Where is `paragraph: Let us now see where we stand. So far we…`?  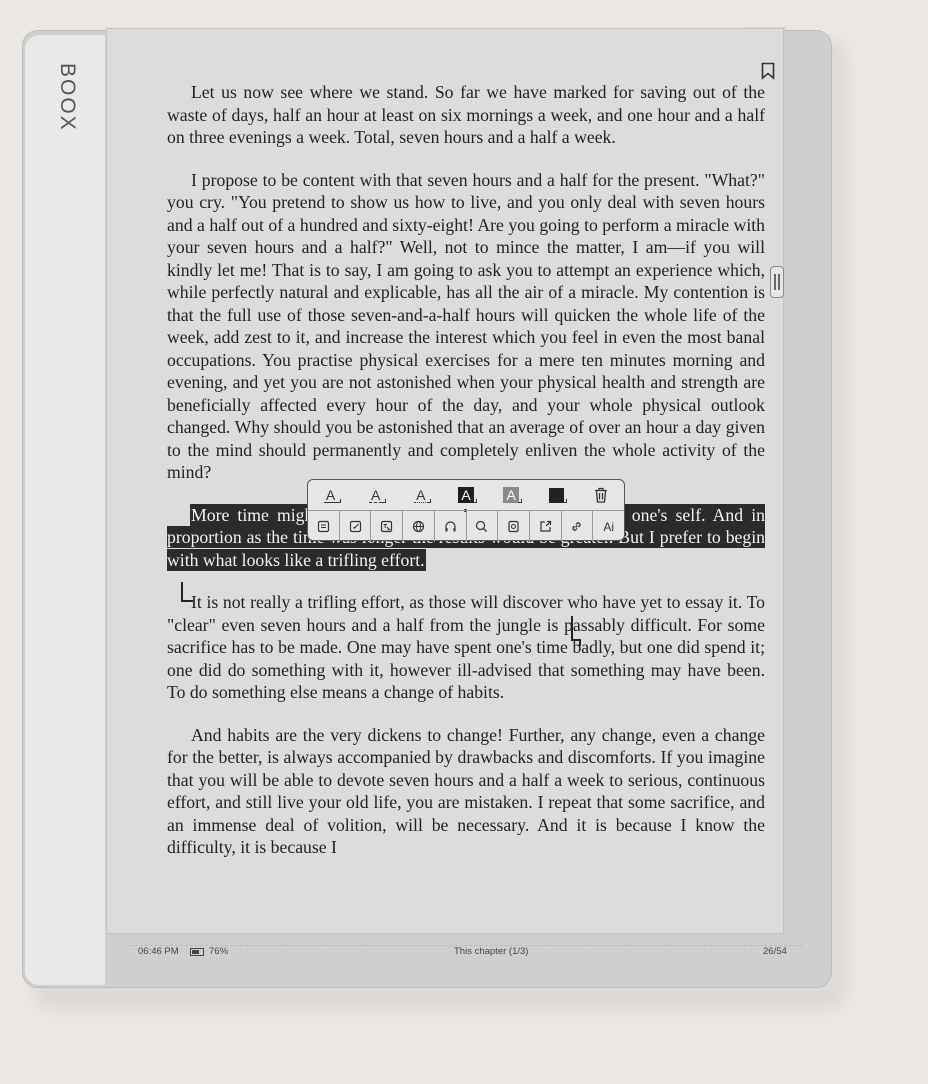
paragraph: Let us now see where we stand. So far we… is located at coordinates (466, 114).